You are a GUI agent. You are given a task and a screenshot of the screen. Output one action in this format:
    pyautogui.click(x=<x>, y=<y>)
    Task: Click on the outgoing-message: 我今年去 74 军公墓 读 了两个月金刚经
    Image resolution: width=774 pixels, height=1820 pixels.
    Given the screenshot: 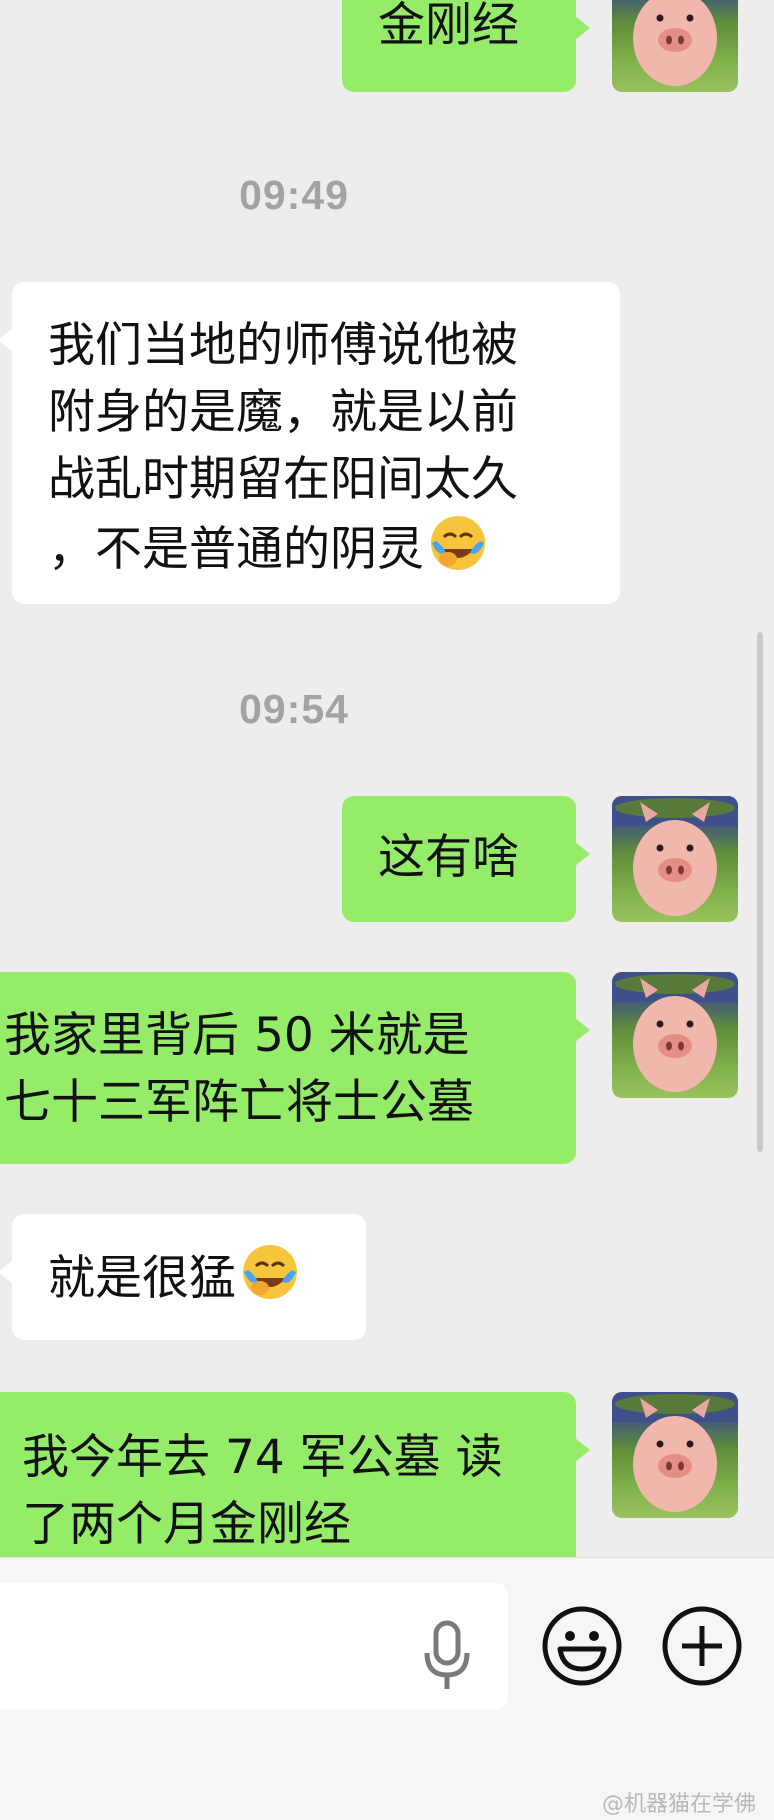 What is the action you would take?
    pyautogui.click(x=295, y=1474)
    